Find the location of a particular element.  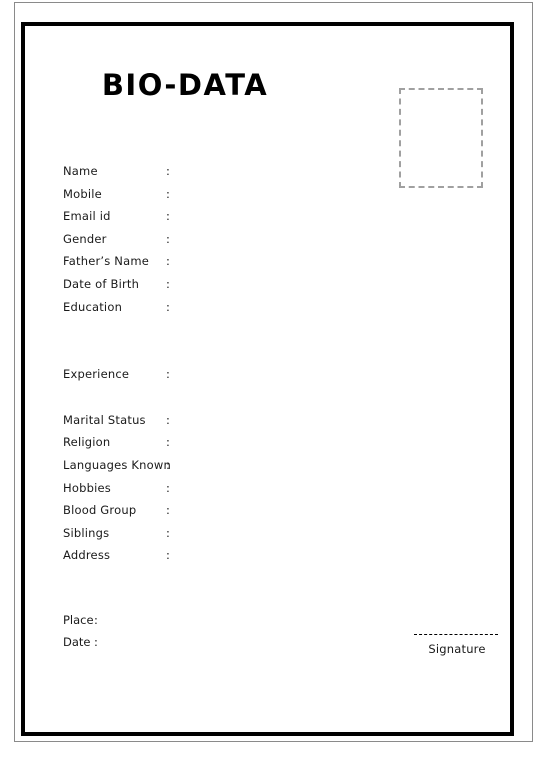

field-label-date: Date is located at coordinates (77, 642).